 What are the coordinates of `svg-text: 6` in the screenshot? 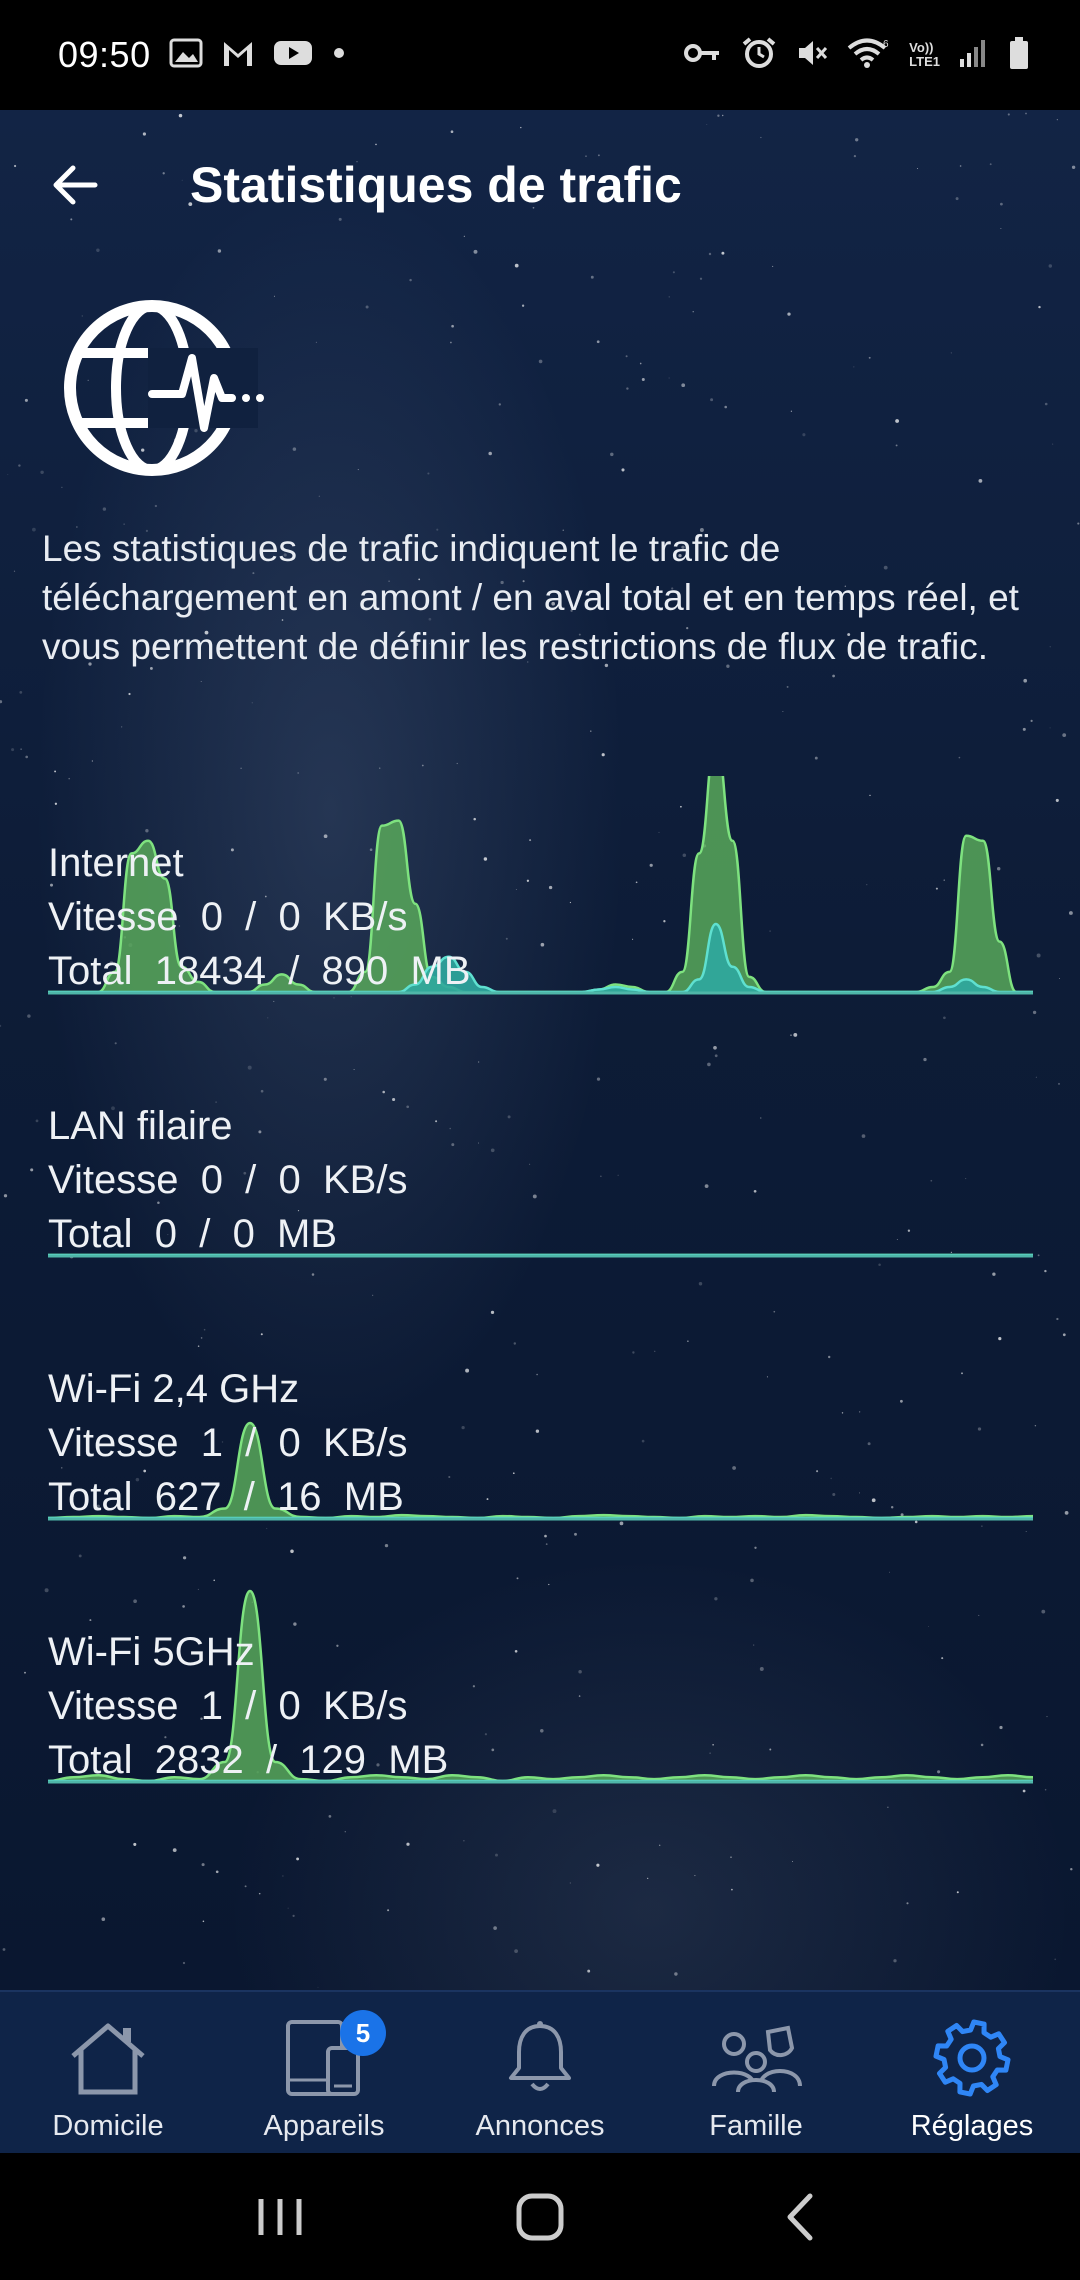 It's located at (886, 44).